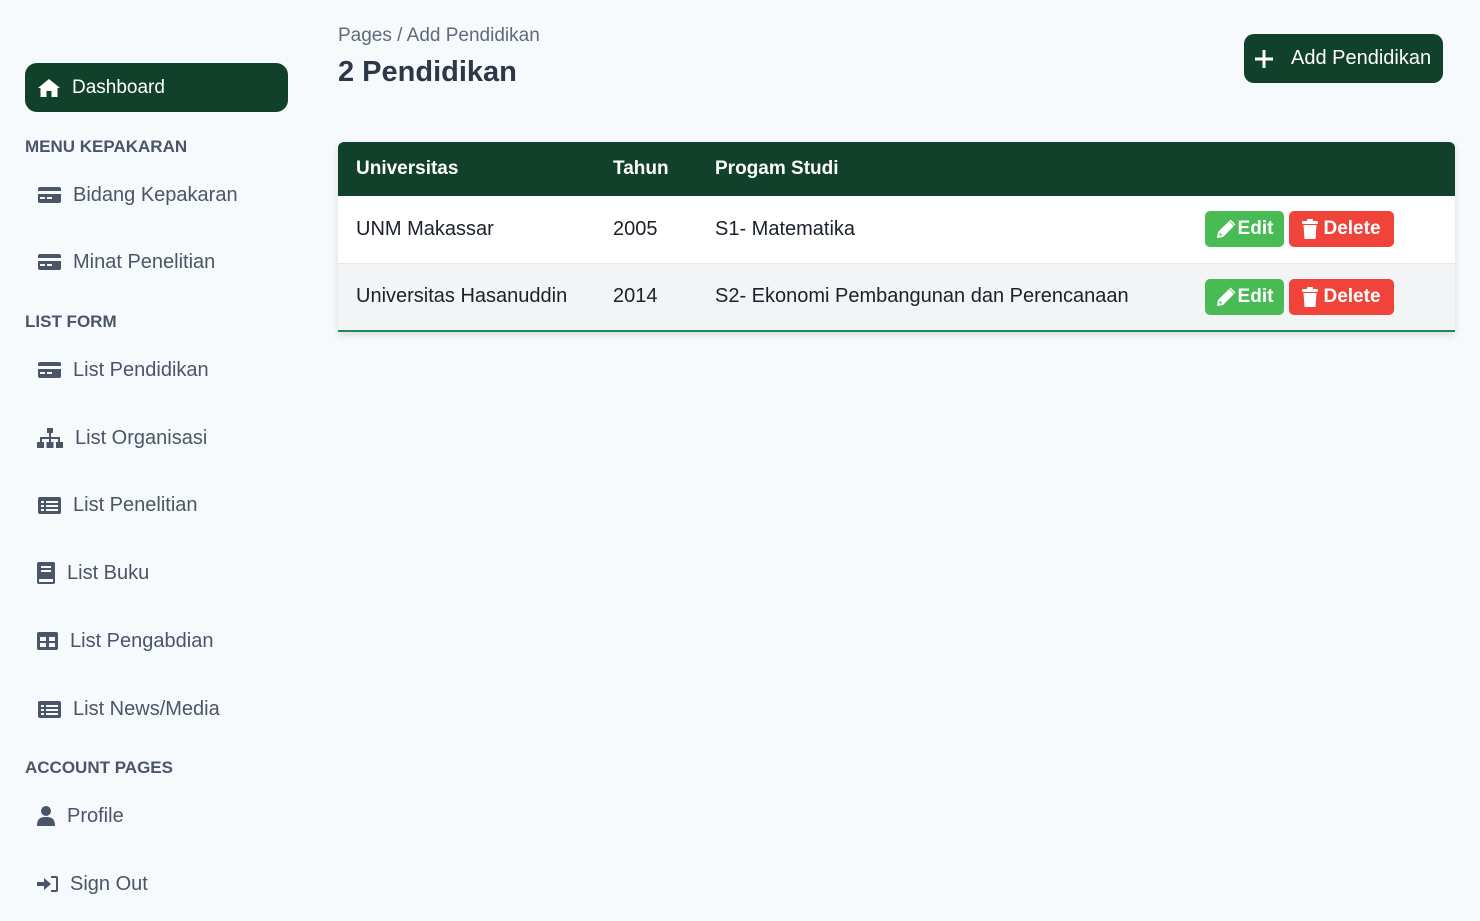 The width and height of the screenshot is (1480, 921). I want to click on plus-icon, so click(1265, 59).